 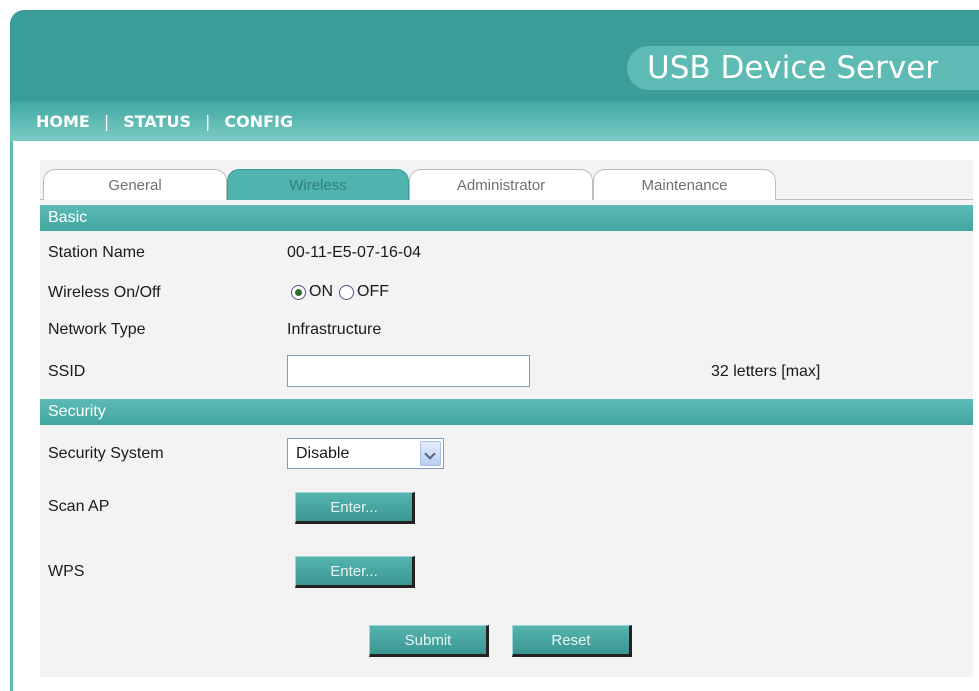 What do you see at coordinates (354, 252) in the screenshot?
I see `station-name-value: 00-11-E5-07-16-04` at bounding box center [354, 252].